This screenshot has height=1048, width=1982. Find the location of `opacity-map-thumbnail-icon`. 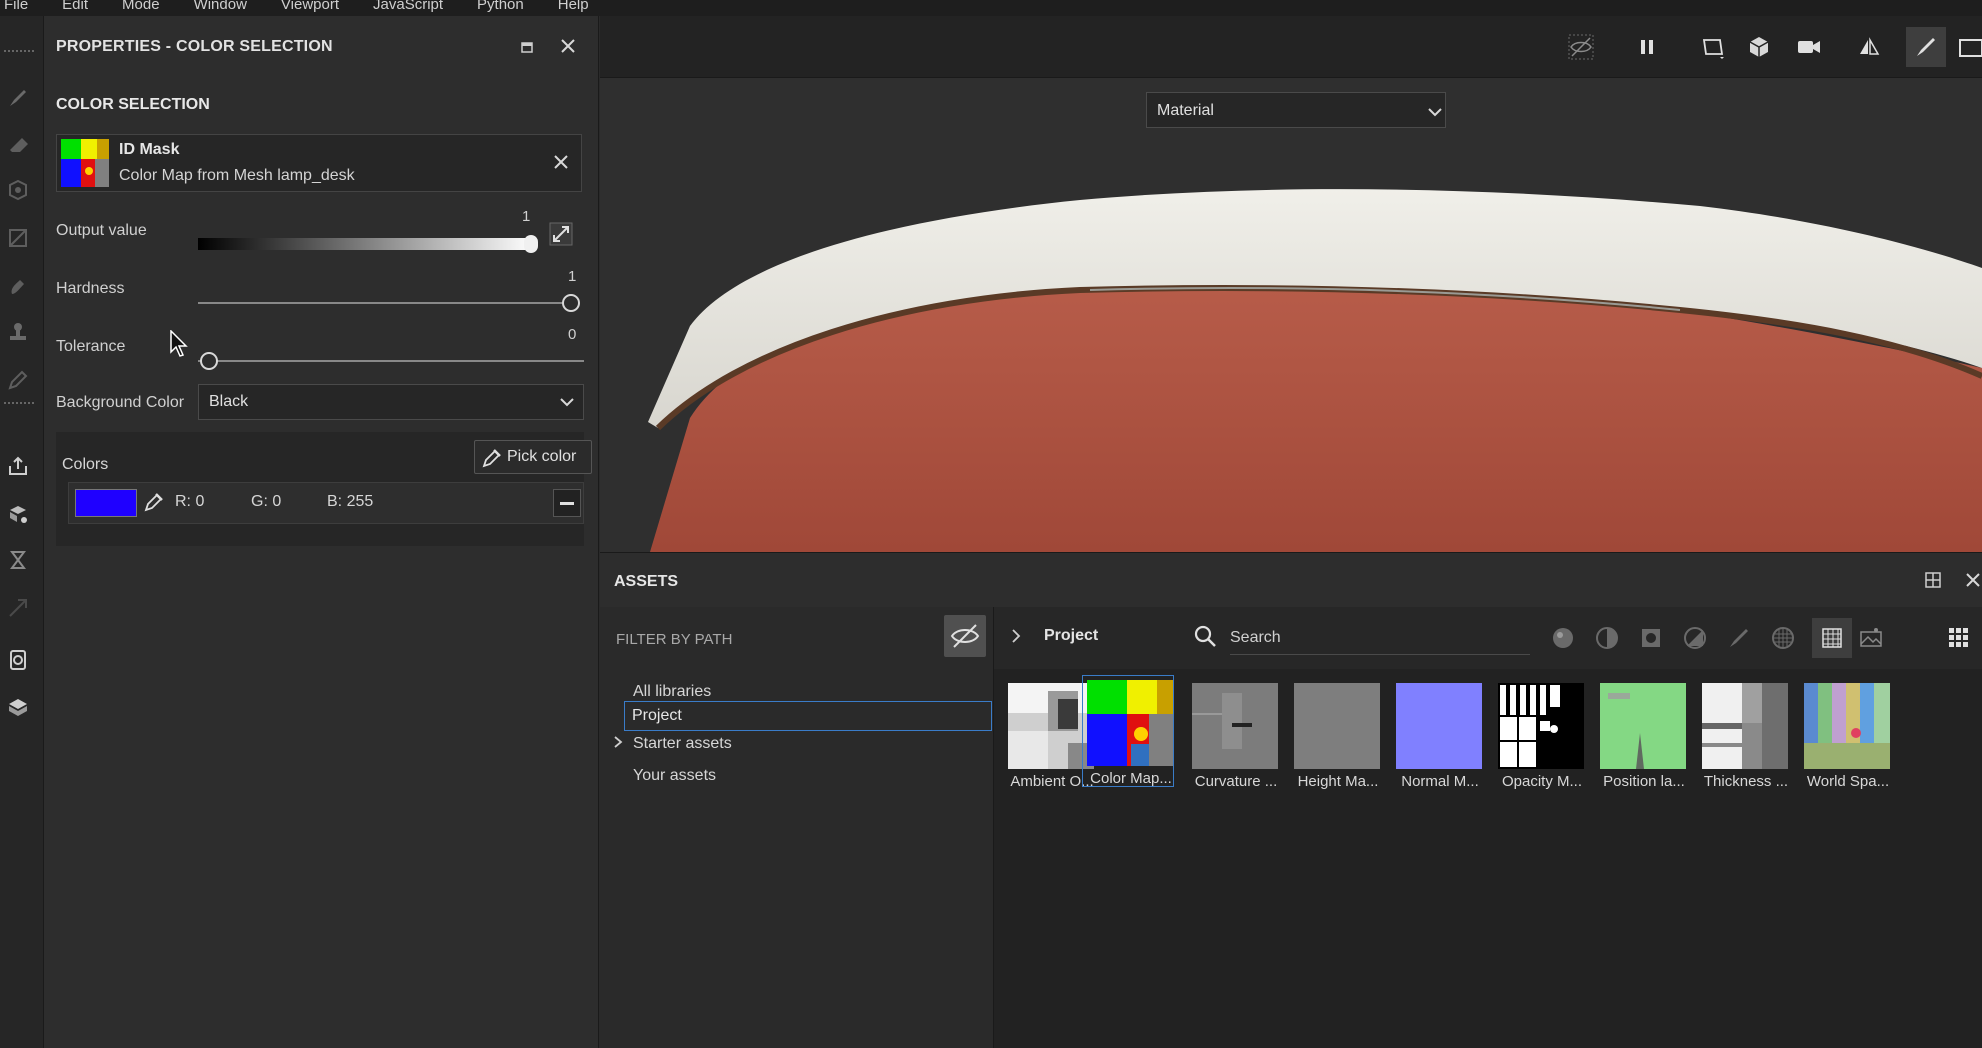

opacity-map-thumbnail-icon is located at coordinates (1541, 726).